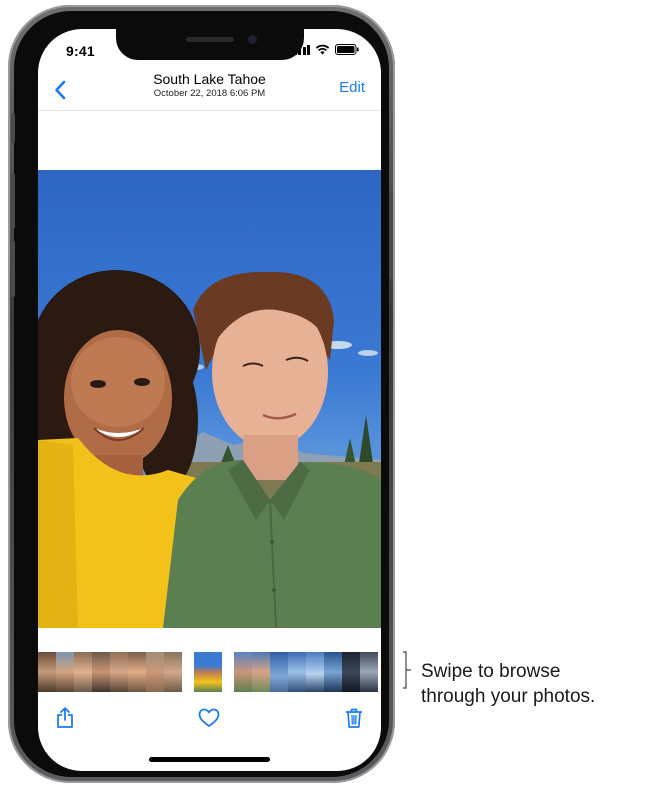 Image resolution: width=649 pixels, height=787 pixels. I want to click on share-icon, so click(65, 717).